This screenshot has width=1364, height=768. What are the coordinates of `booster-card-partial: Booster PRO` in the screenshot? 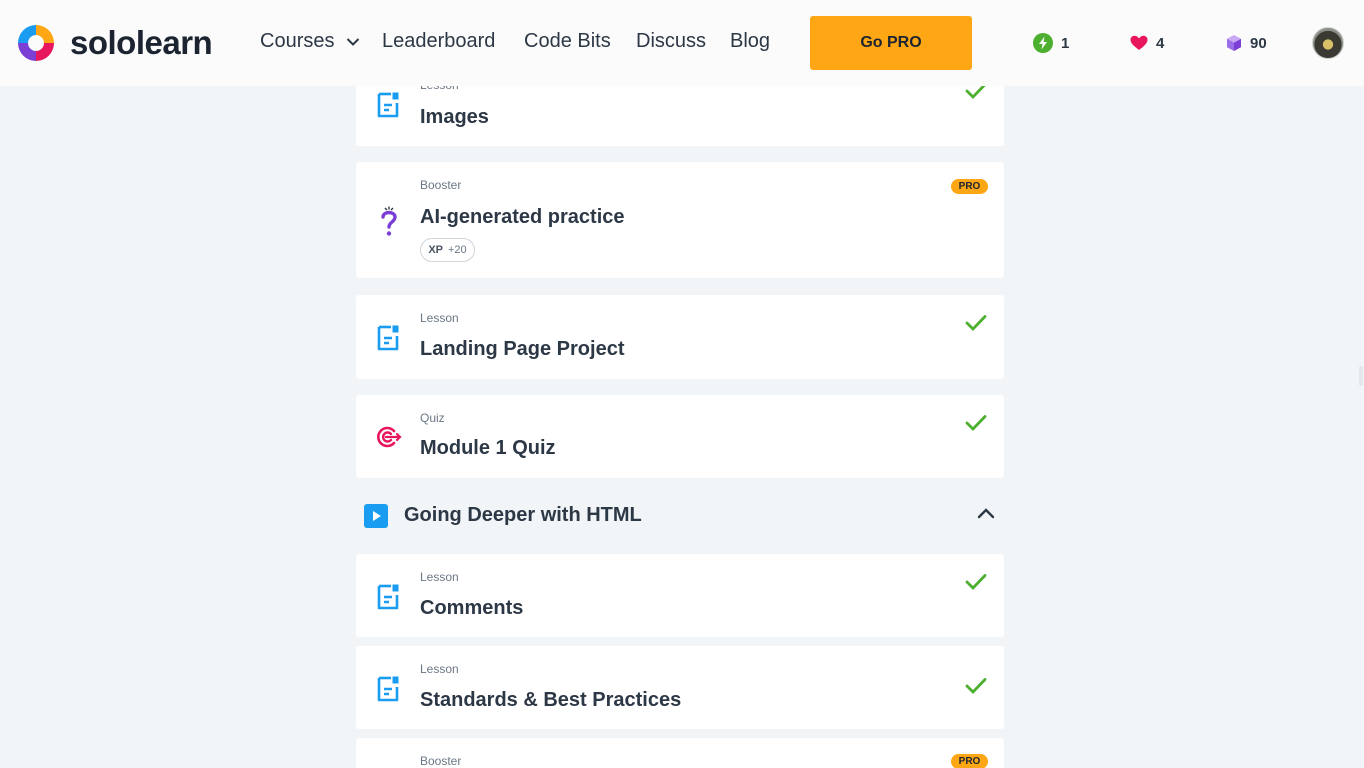 It's located at (680, 753).